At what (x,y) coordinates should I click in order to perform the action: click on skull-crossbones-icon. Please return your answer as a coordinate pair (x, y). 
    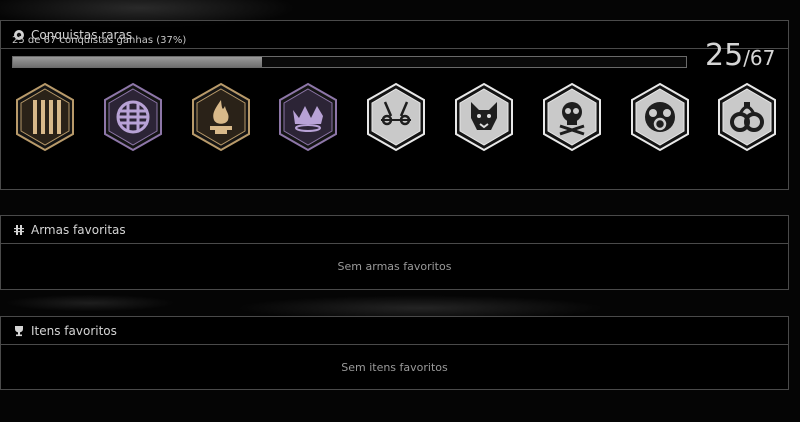
    Looking at the image, I should click on (571, 117).